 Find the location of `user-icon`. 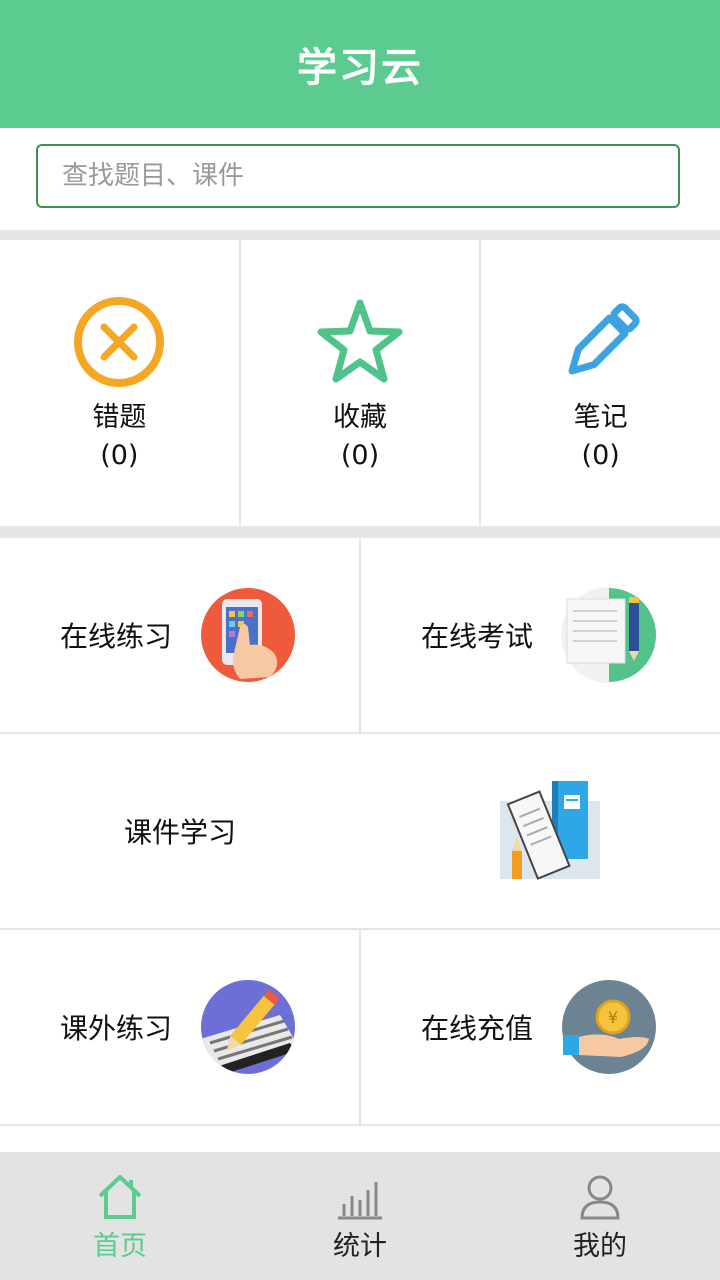

user-icon is located at coordinates (600, 1197).